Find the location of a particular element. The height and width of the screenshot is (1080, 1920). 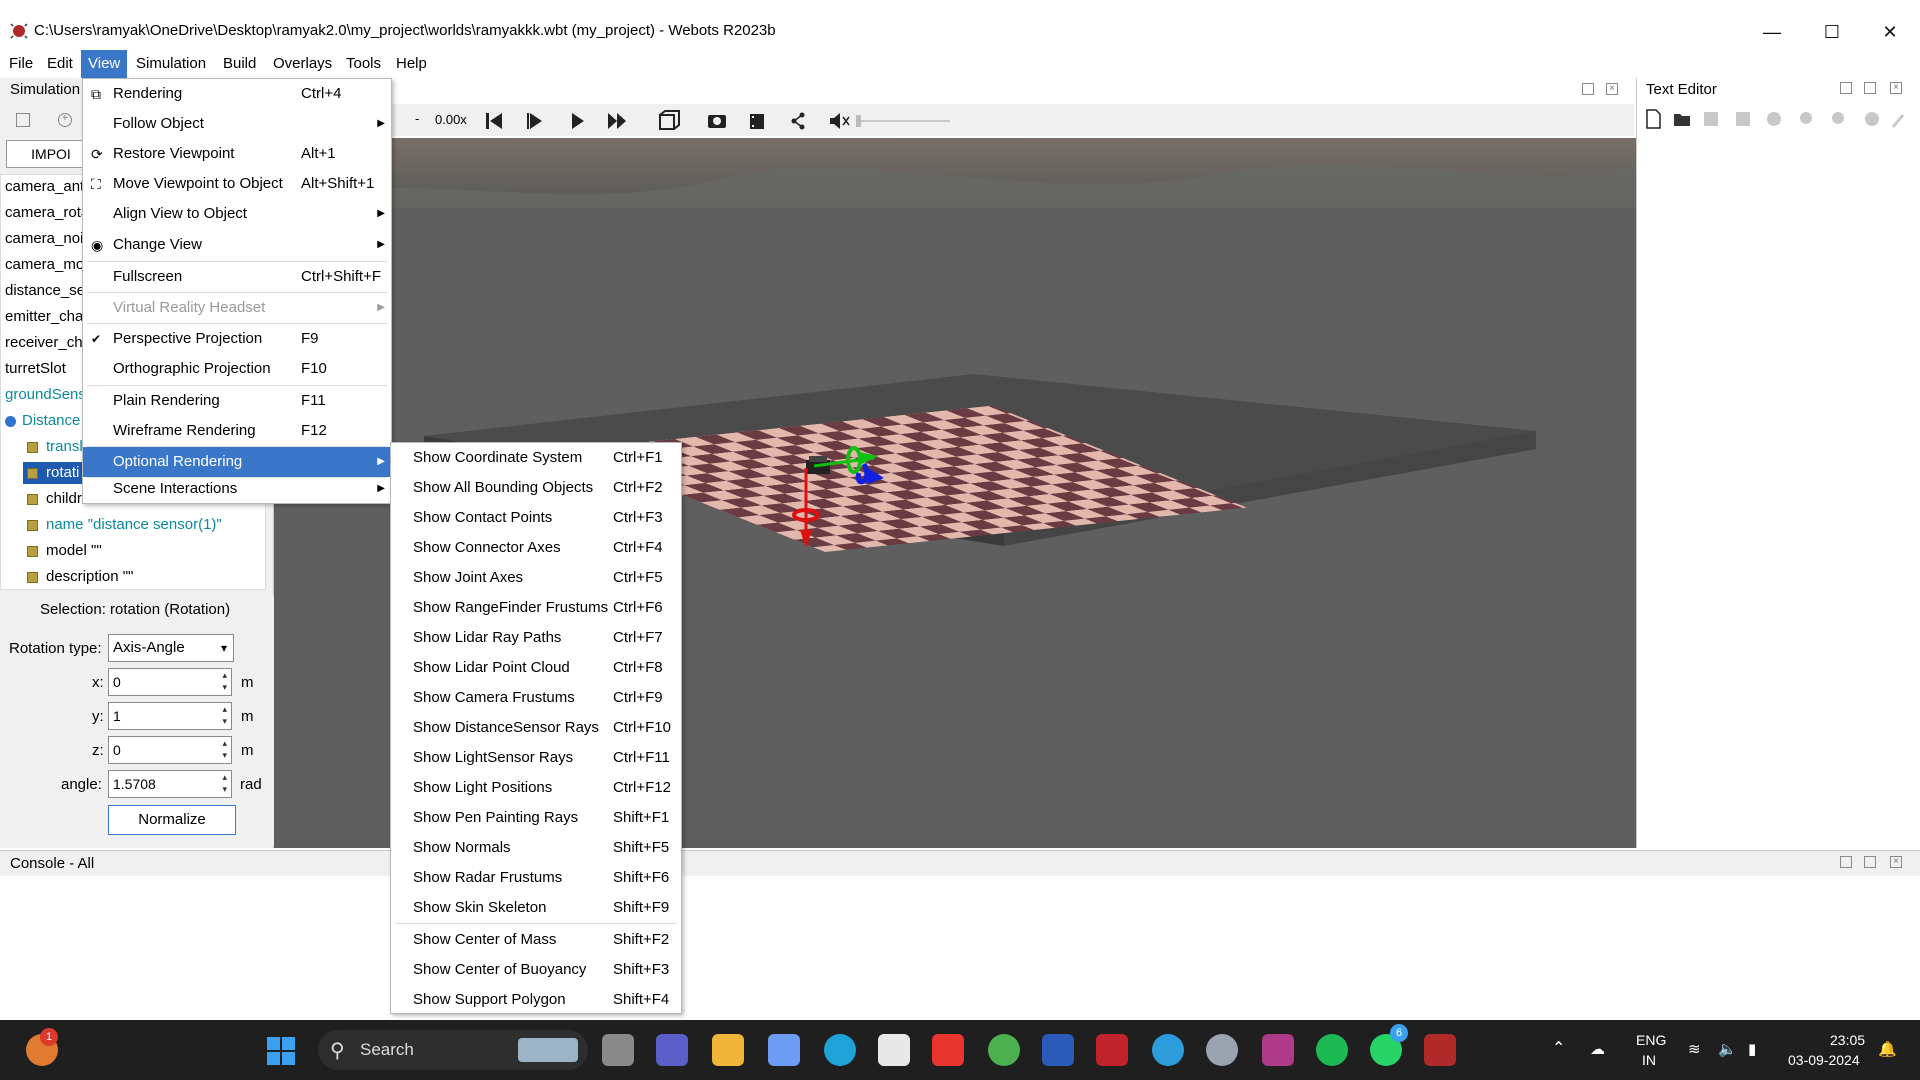

tree-field: name "distance sensor(1)" is located at coordinates (124, 525).